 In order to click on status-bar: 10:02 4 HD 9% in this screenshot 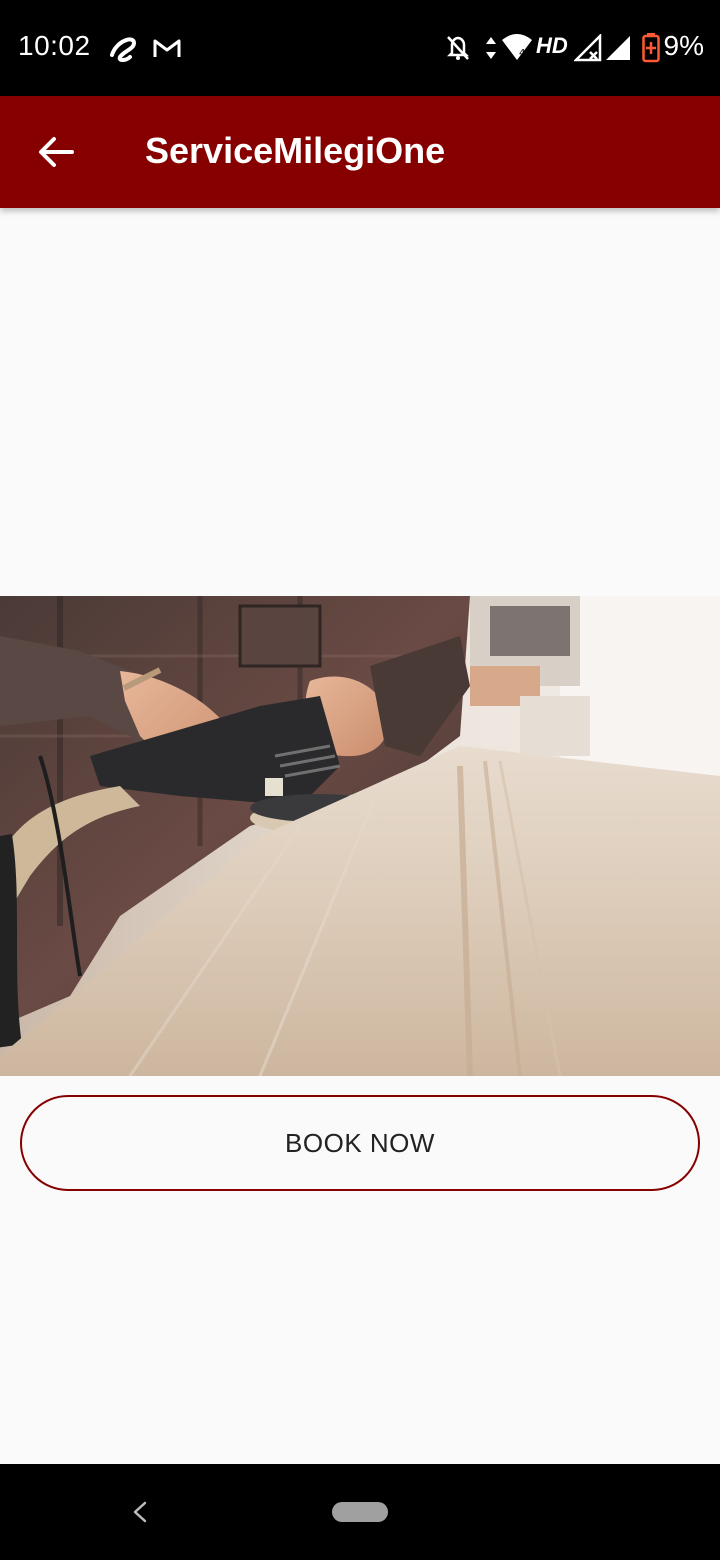, I will do `click(360, 48)`.